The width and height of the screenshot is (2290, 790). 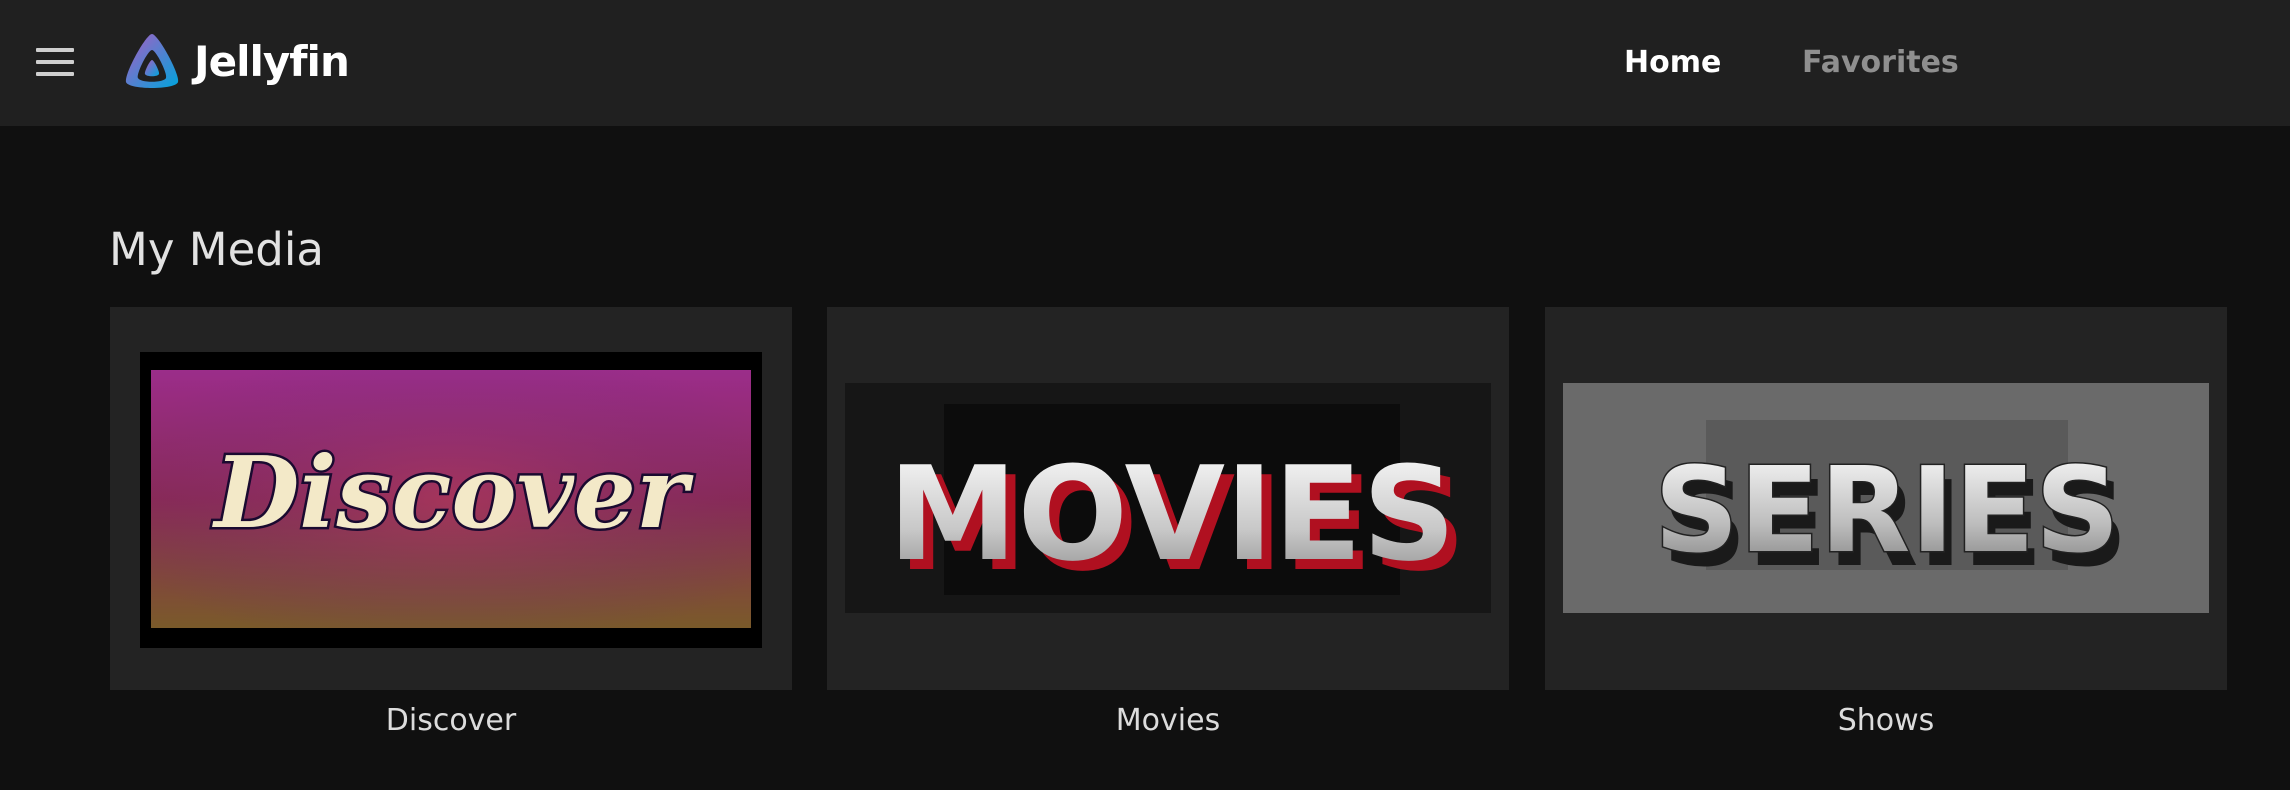 I want to click on discover-thumbnail: Discover, so click(x=451, y=500).